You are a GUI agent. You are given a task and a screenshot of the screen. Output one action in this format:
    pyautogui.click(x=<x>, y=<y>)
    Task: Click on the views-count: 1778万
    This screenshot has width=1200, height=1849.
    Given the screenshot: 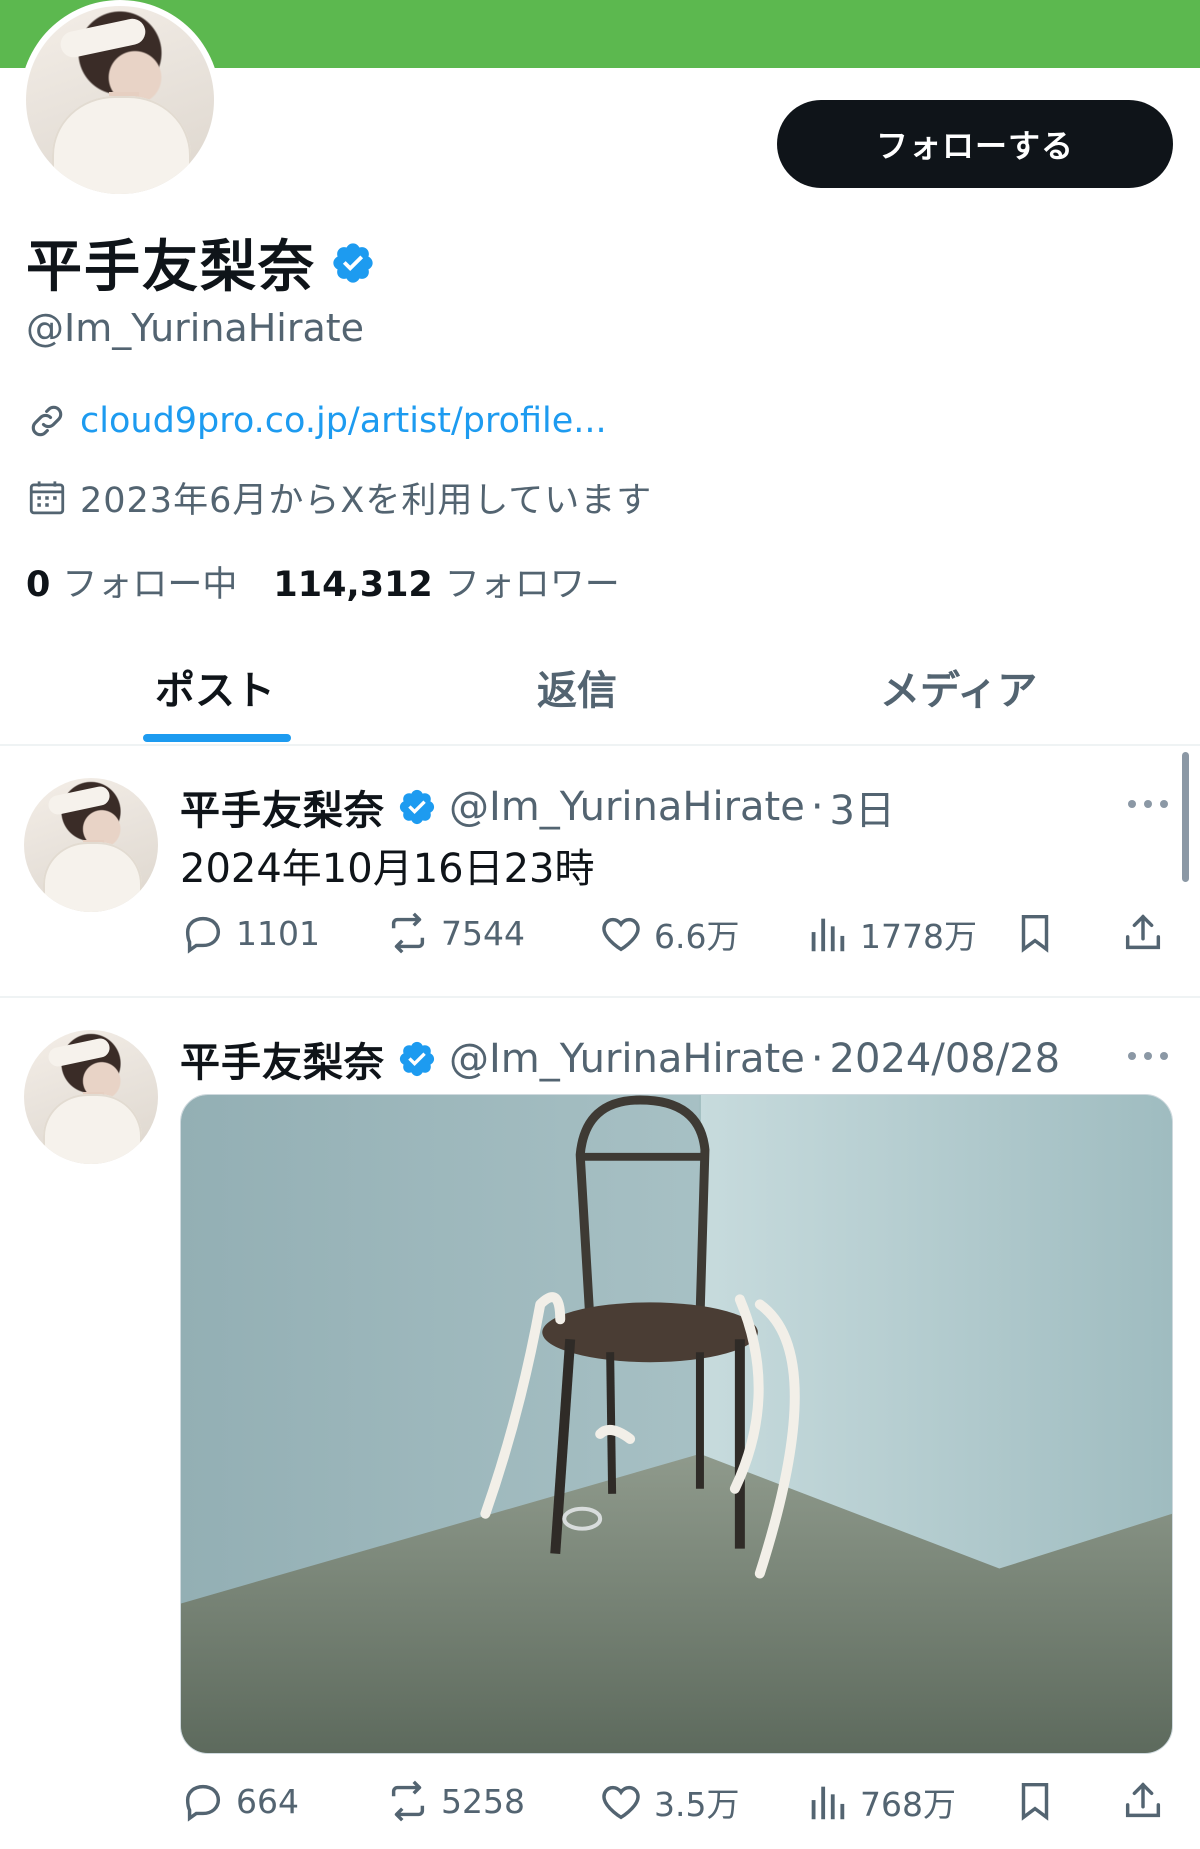 What is the action you would take?
    pyautogui.click(x=918, y=936)
    